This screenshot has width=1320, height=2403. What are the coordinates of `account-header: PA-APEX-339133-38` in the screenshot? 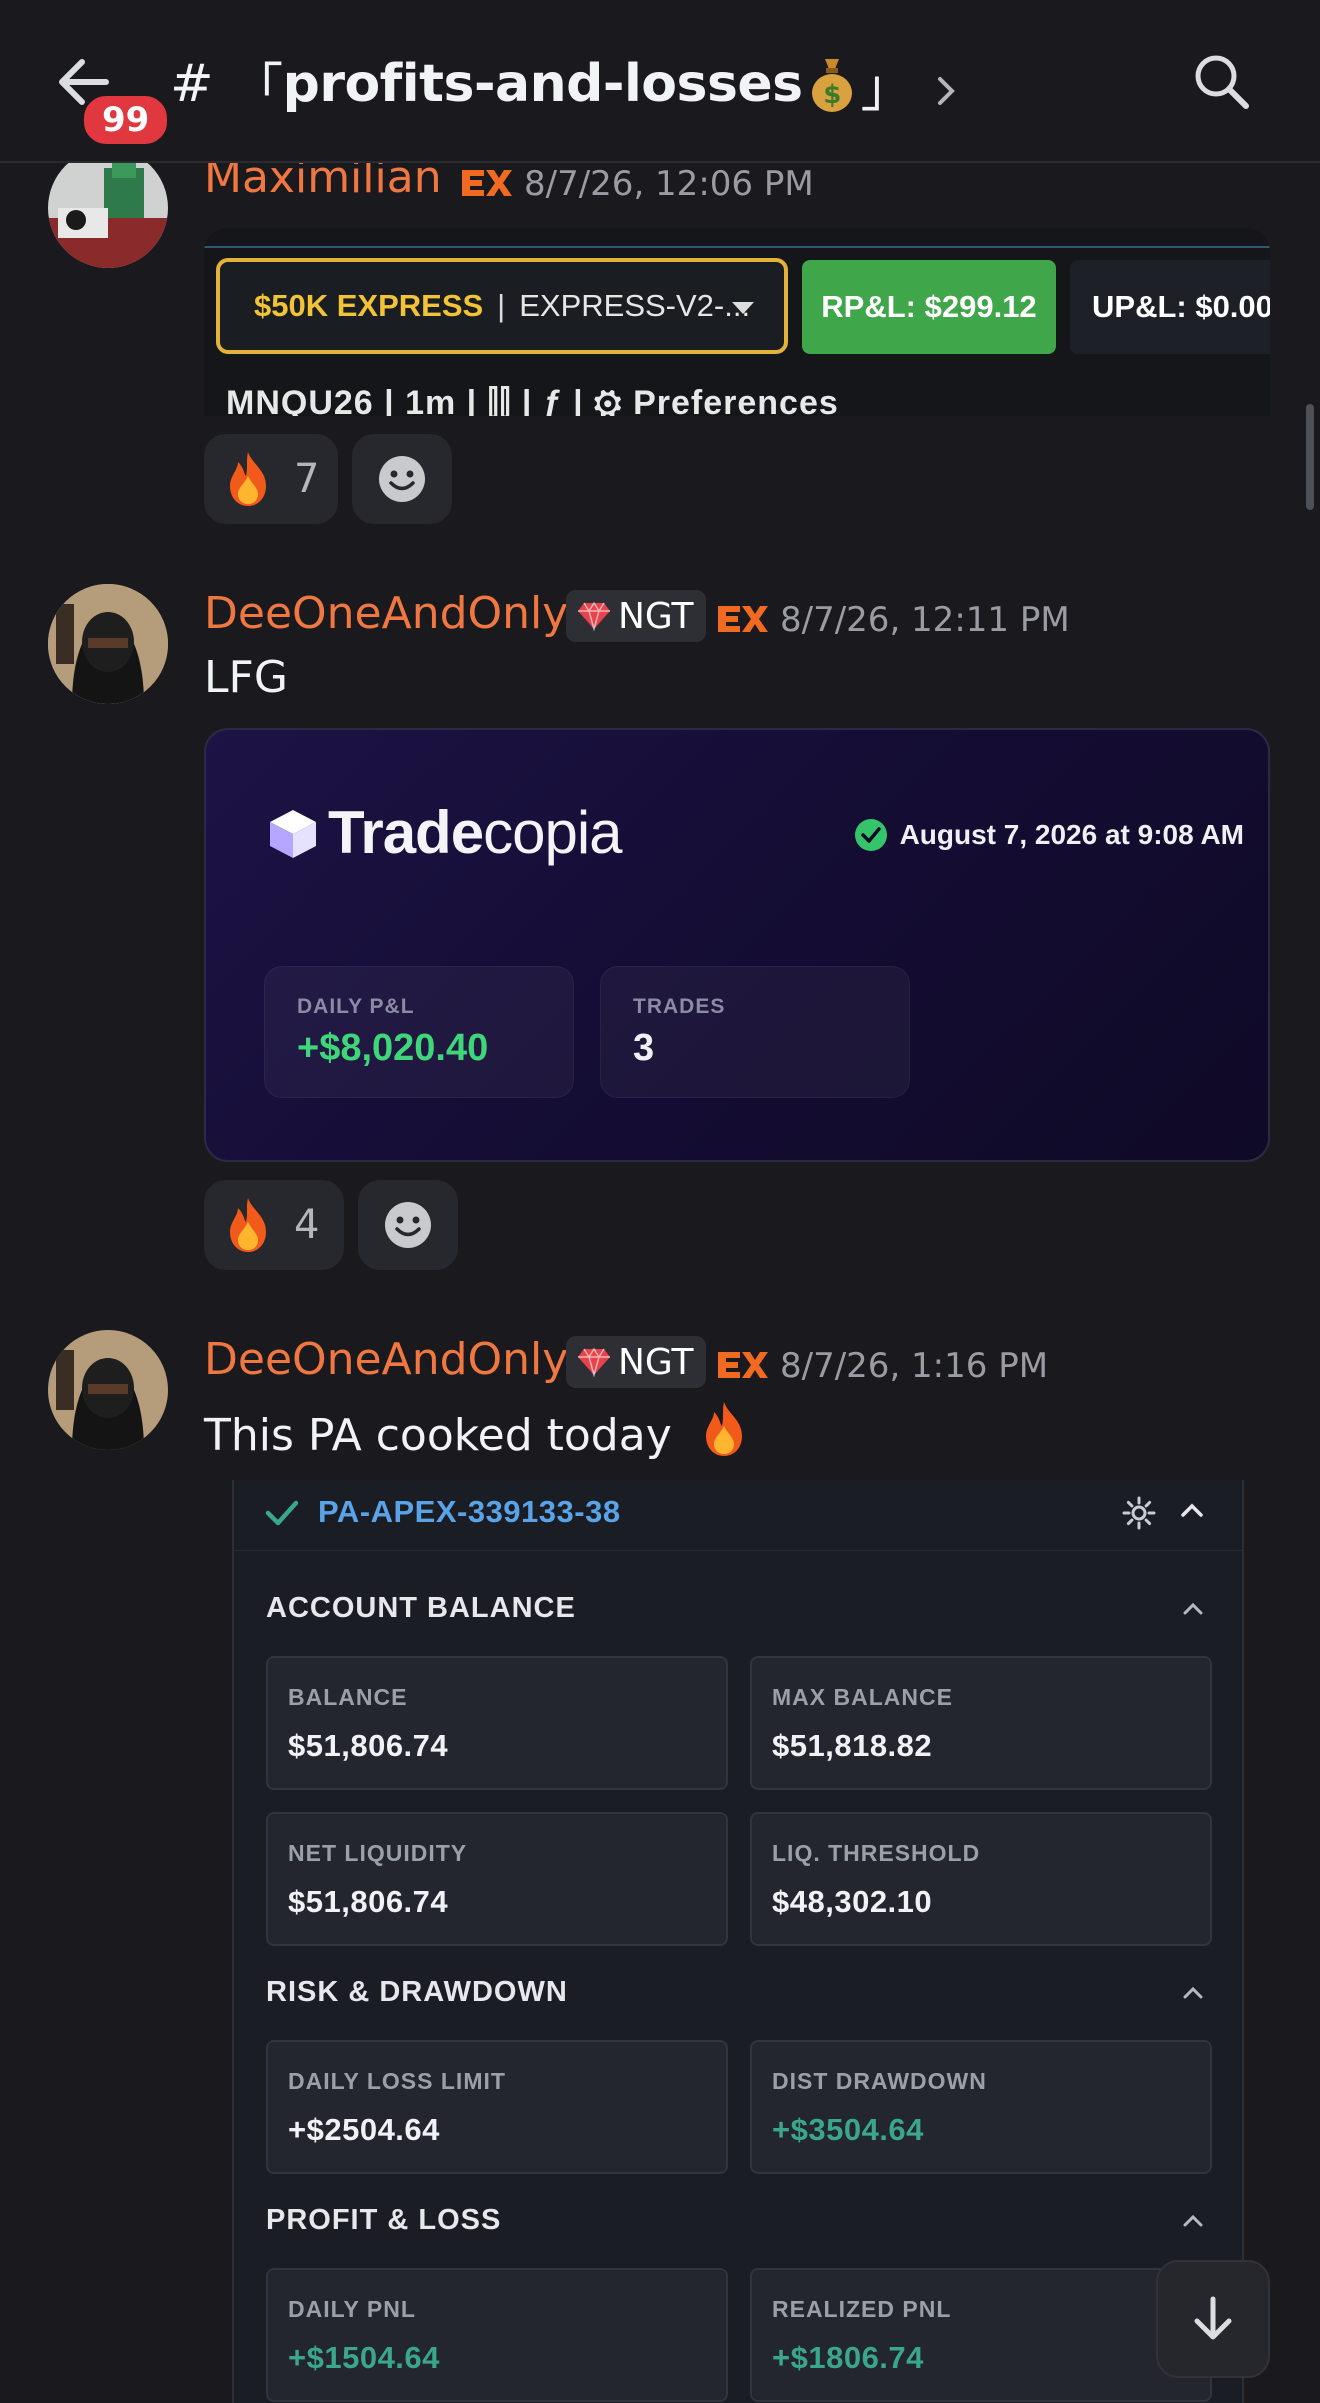 It's located at (738, 1515).